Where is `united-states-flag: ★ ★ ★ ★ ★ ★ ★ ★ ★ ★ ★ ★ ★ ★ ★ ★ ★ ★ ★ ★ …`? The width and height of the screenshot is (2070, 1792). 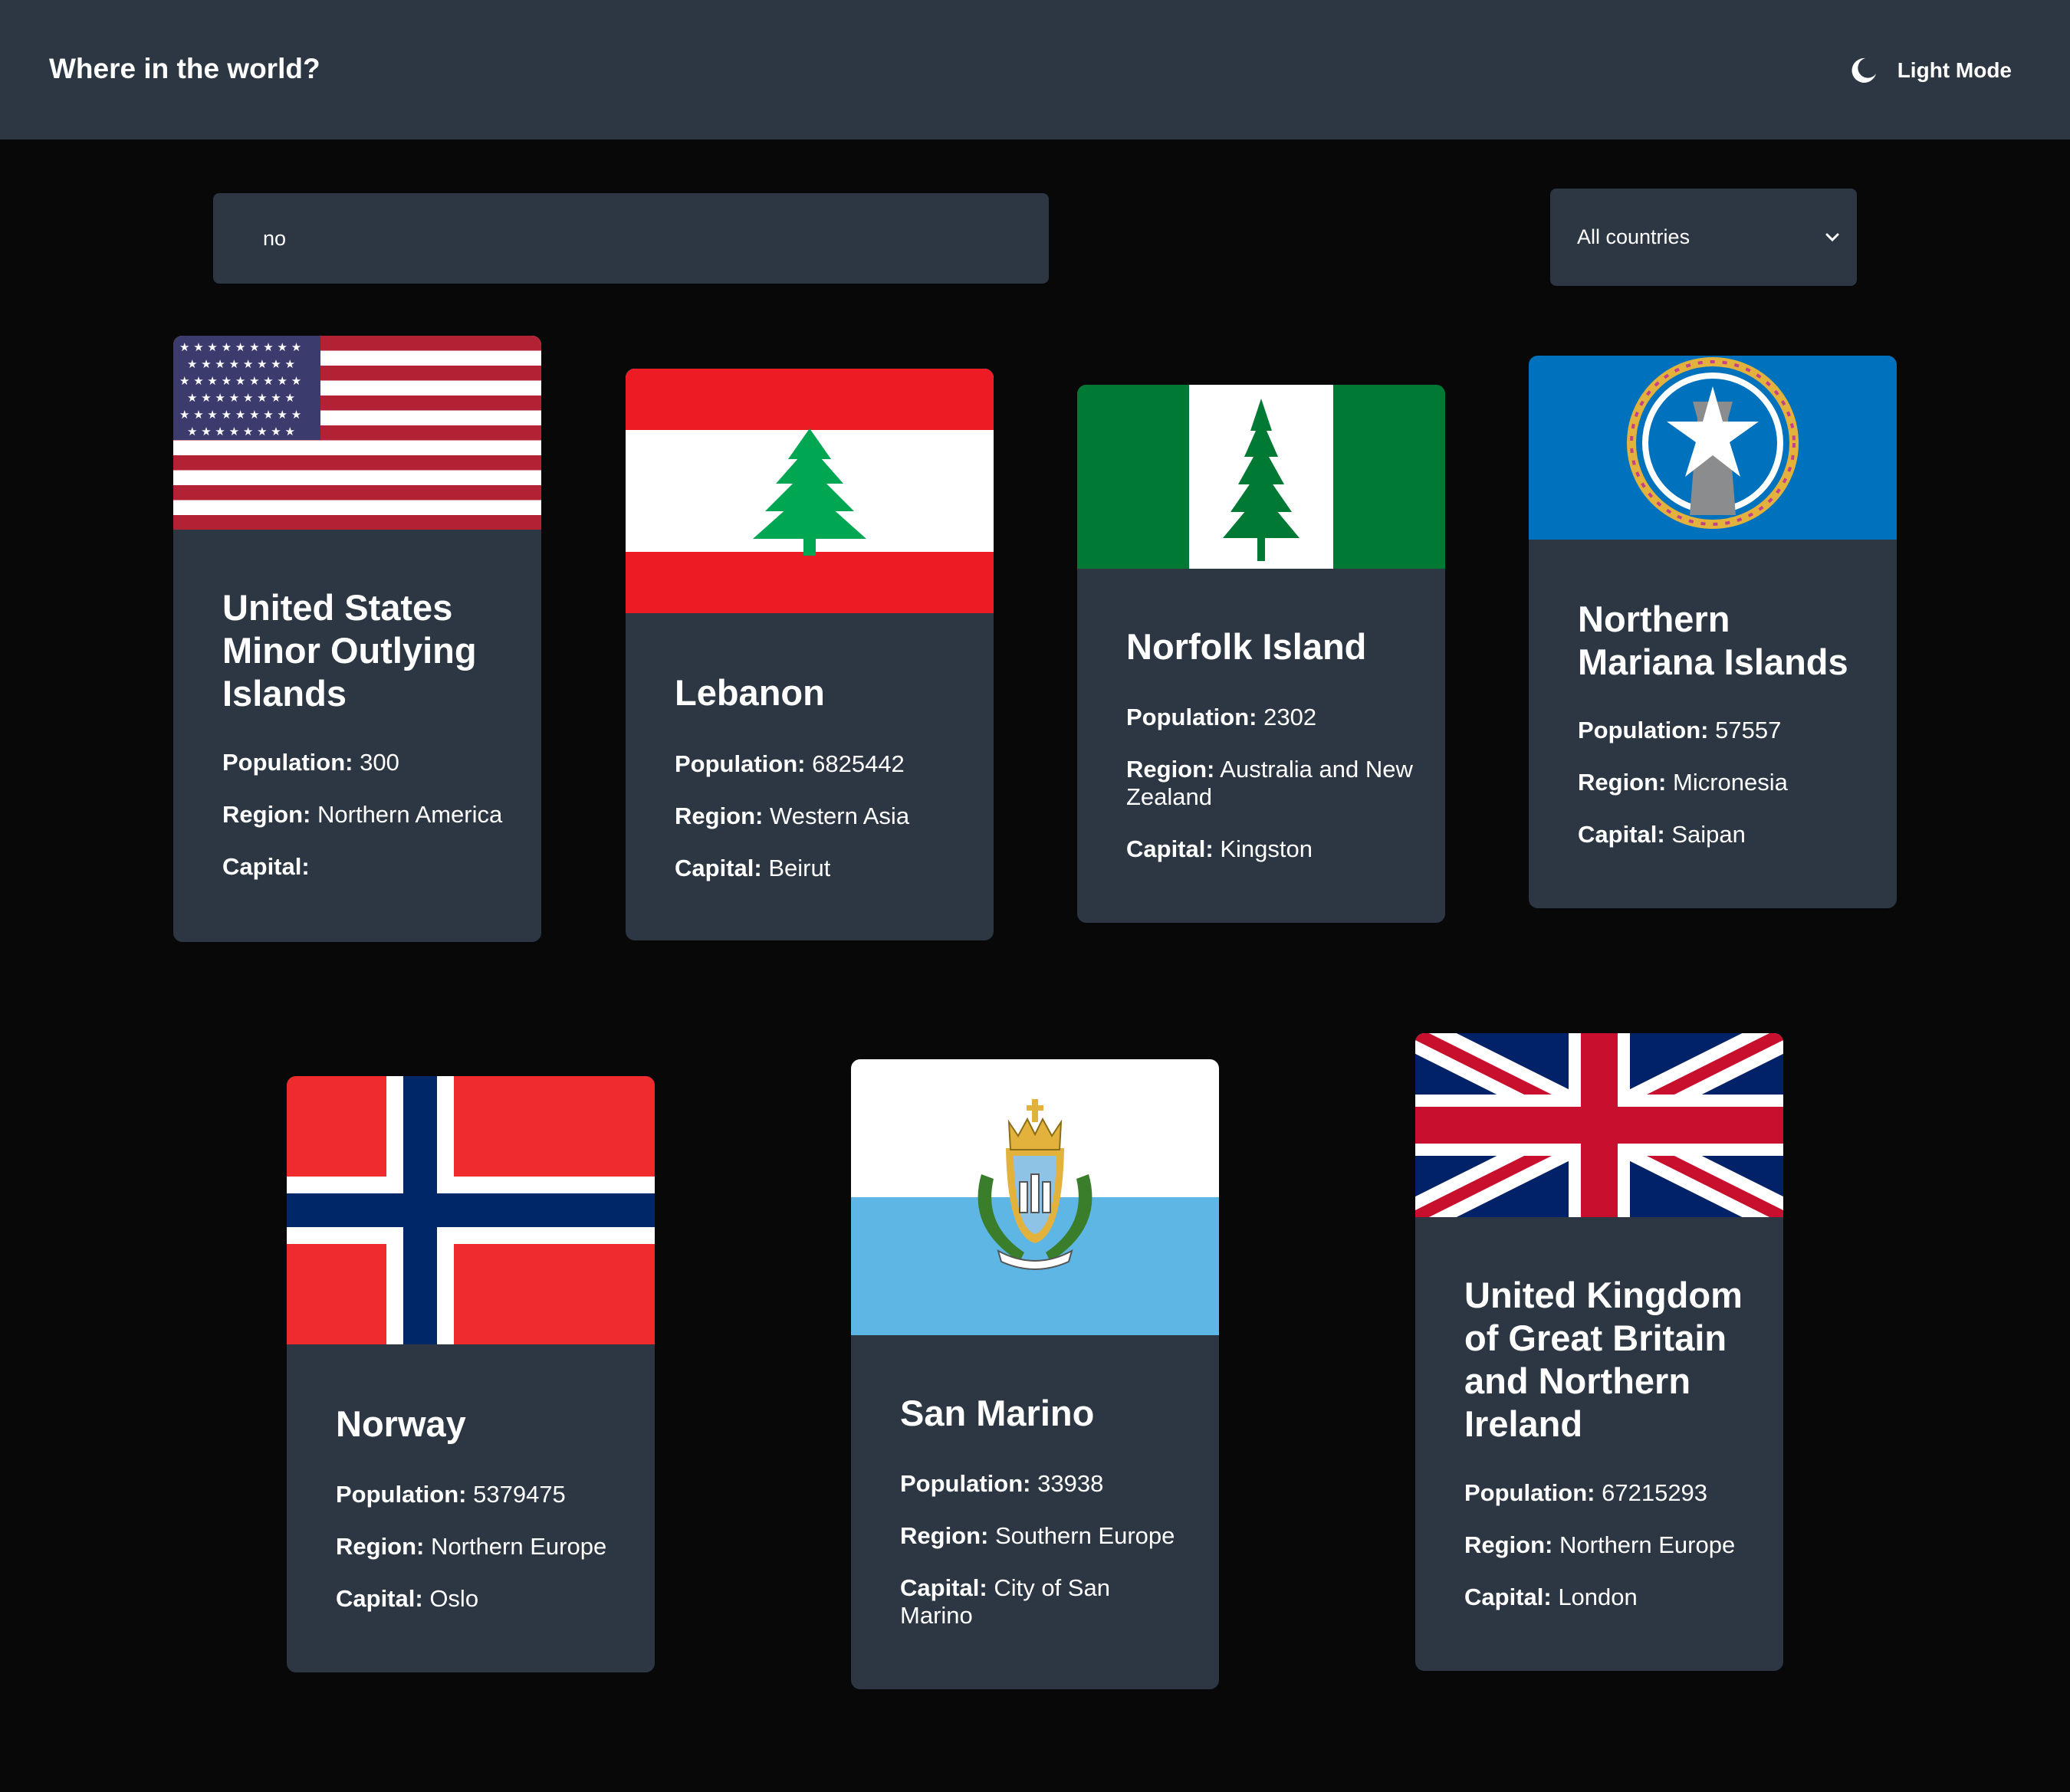
united-states-flag: ★ ★ ★ ★ ★ ★ ★ ★ ★ ★ ★ ★ ★ ★ ★ ★ ★ ★ ★ ★ … is located at coordinates (357, 433).